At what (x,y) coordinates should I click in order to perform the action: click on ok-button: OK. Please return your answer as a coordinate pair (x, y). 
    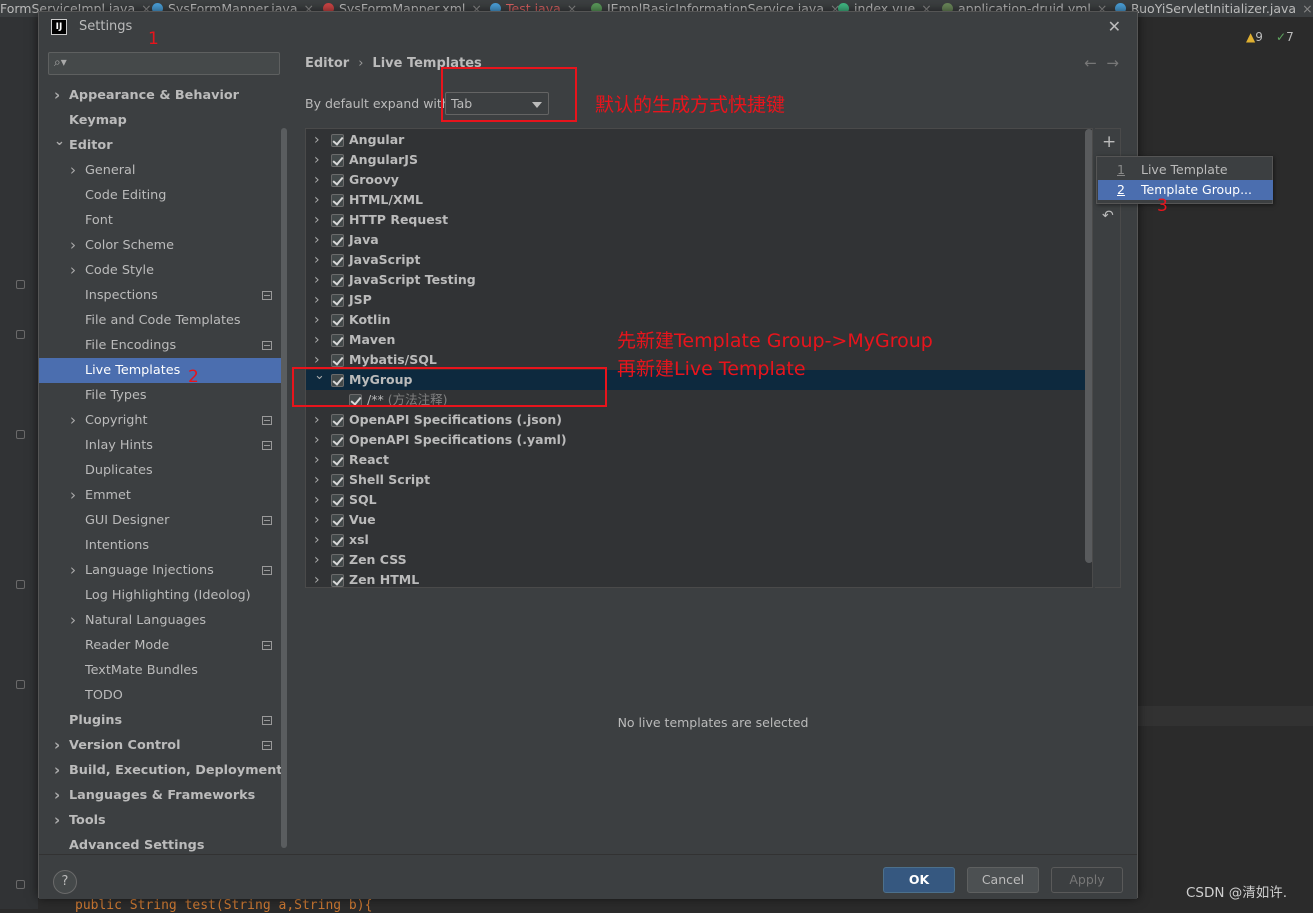
    Looking at the image, I should click on (919, 880).